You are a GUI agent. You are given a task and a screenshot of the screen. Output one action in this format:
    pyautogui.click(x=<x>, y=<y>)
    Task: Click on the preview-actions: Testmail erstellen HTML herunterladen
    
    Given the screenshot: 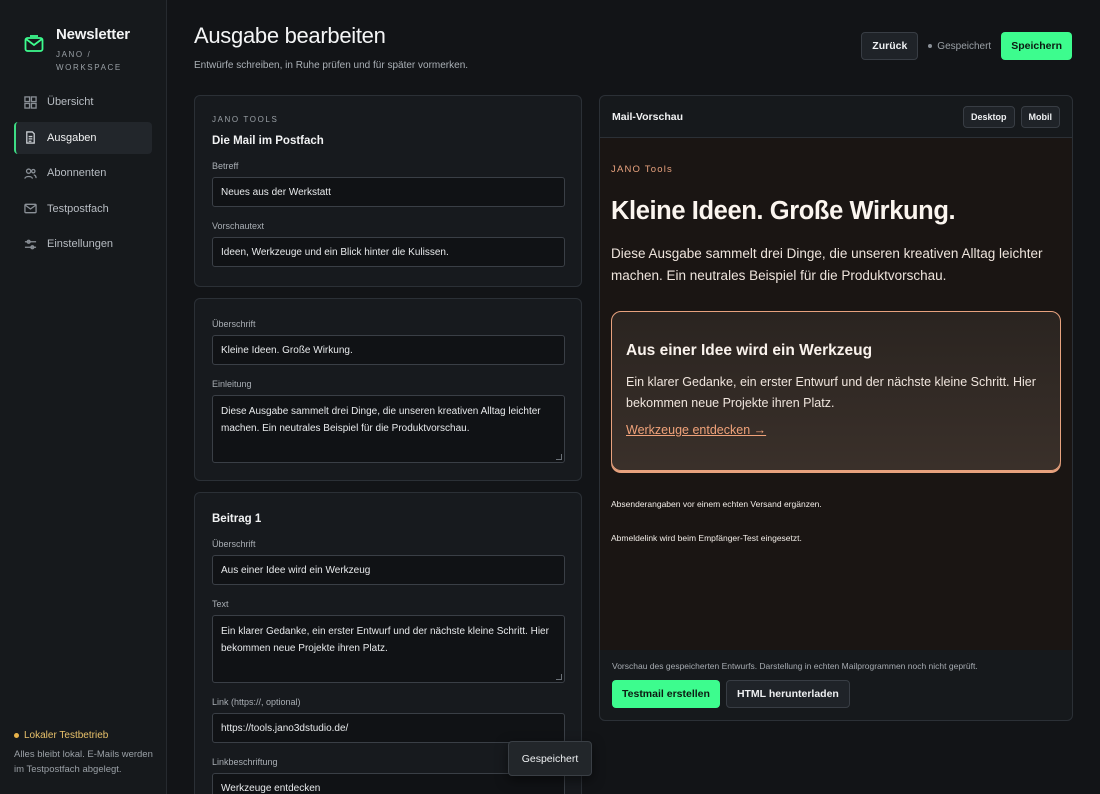 What is the action you would take?
    pyautogui.click(x=836, y=694)
    